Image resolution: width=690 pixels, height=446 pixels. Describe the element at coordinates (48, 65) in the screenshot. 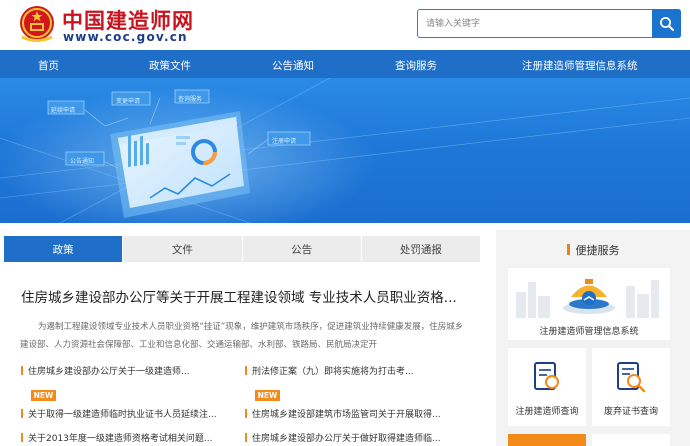

I see `nav-item-home: 首页` at that location.